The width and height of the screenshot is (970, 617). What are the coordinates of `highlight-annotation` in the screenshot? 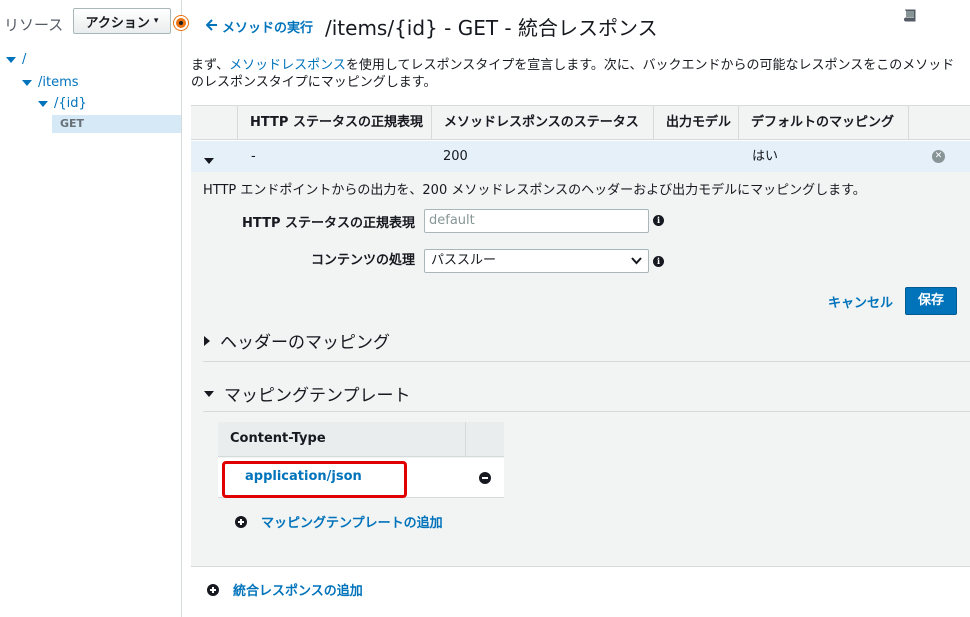 It's located at (314, 479).